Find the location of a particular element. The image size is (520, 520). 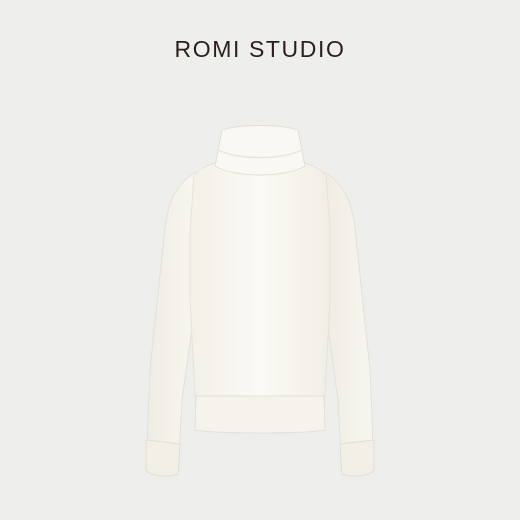

sweater-body is located at coordinates (260, 287).